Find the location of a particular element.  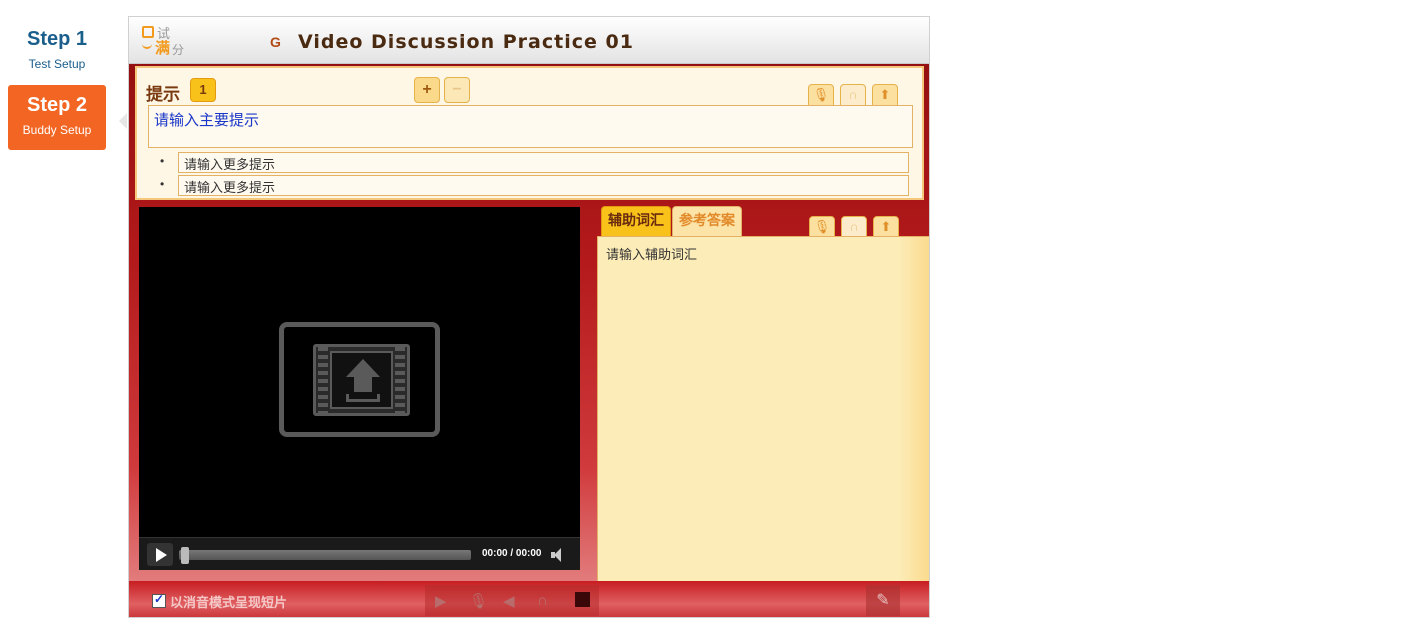

pen-tool-button: ✎ is located at coordinates (883, 600).